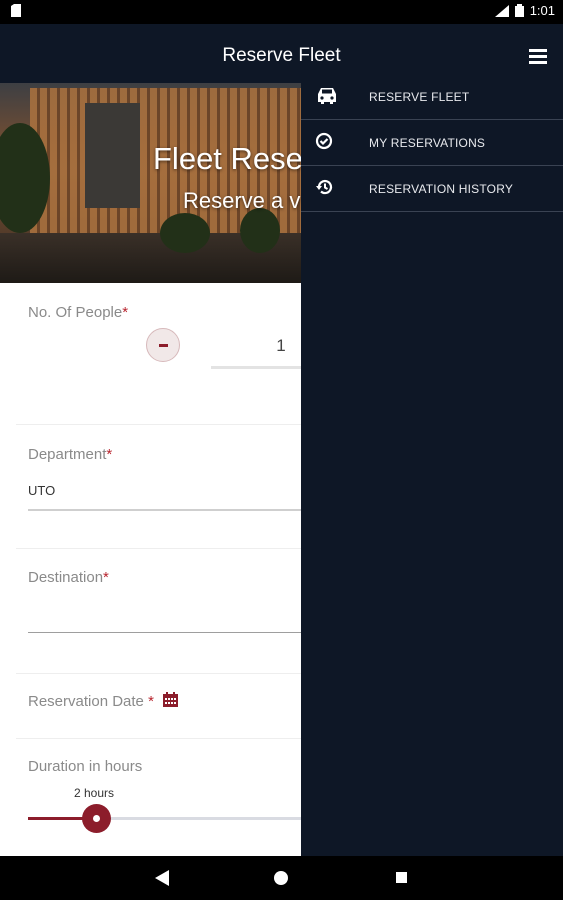 The height and width of the screenshot is (900, 563). What do you see at coordinates (281, 12) in the screenshot?
I see `status-bar: 1:01` at bounding box center [281, 12].